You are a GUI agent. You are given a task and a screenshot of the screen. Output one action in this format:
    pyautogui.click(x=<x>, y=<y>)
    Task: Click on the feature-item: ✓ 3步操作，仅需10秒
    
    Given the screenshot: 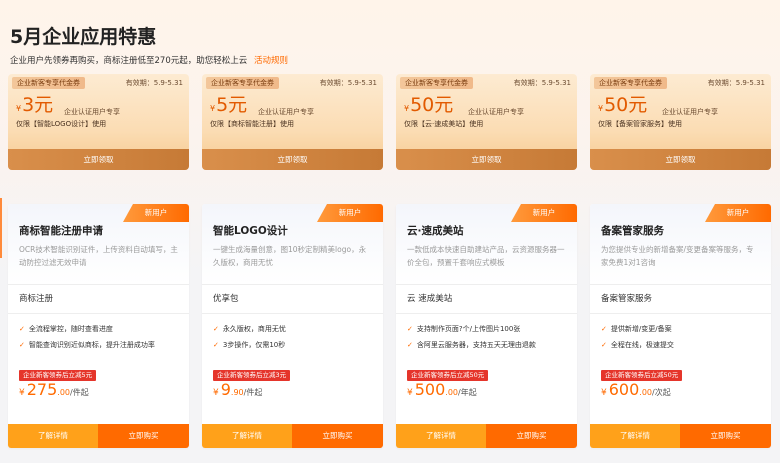 What is the action you would take?
    pyautogui.click(x=249, y=345)
    